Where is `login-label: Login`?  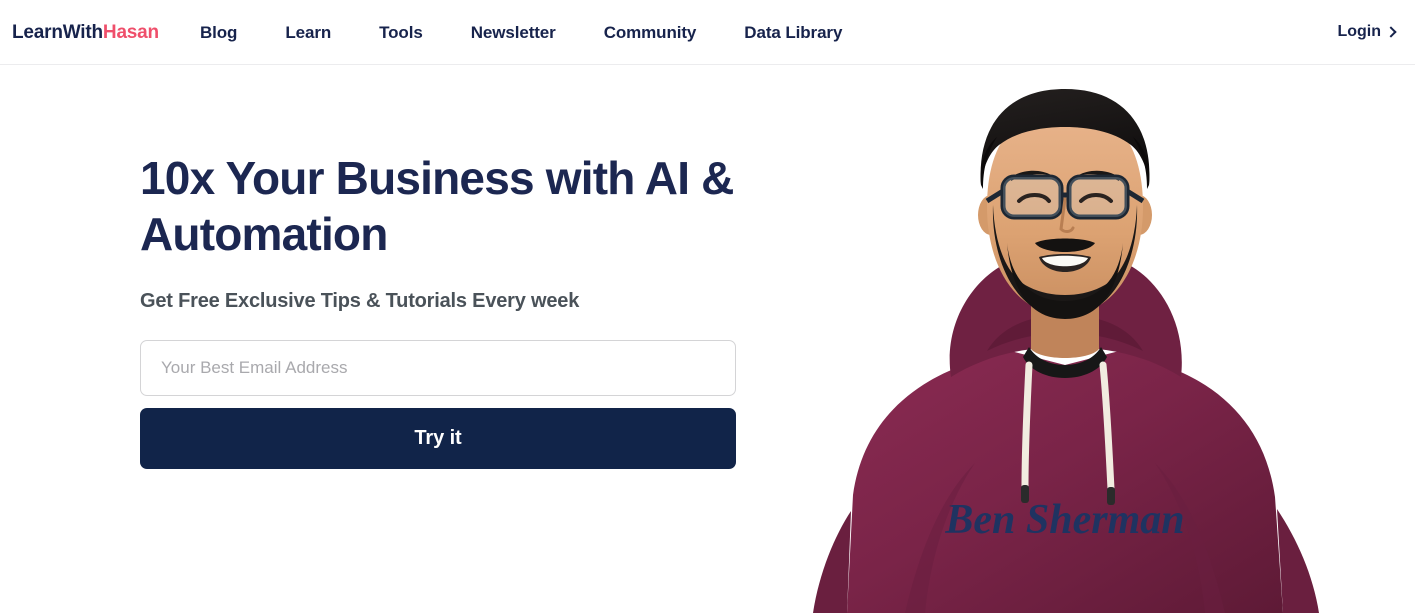
login-label: Login is located at coordinates (1359, 31).